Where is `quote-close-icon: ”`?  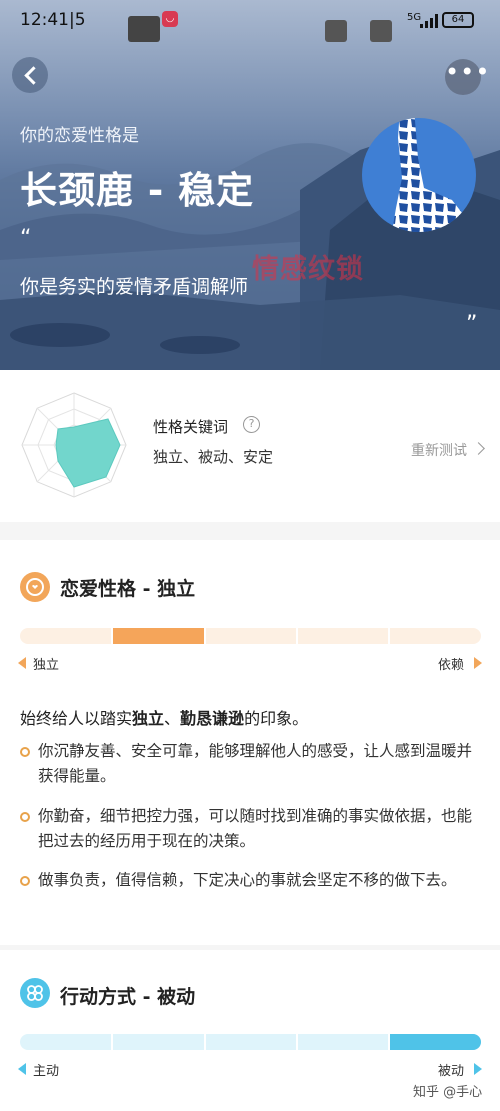
quote-close-icon: ” is located at coordinates (472, 324).